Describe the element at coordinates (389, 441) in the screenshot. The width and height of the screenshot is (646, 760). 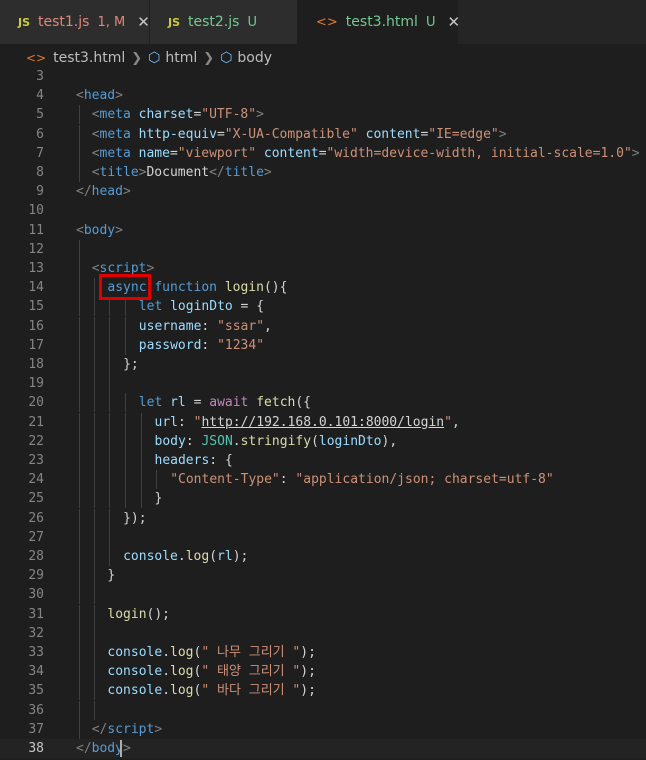
I see `code-token: ),` at that location.